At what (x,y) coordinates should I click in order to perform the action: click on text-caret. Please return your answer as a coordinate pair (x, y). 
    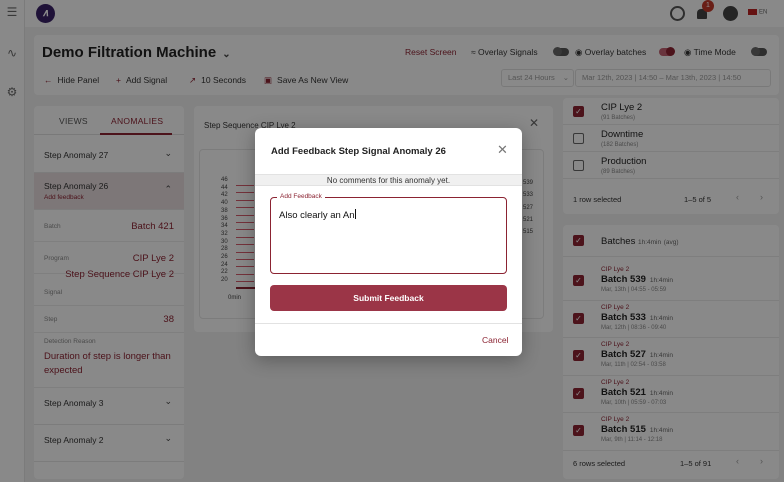
    Looking at the image, I should click on (355, 214).